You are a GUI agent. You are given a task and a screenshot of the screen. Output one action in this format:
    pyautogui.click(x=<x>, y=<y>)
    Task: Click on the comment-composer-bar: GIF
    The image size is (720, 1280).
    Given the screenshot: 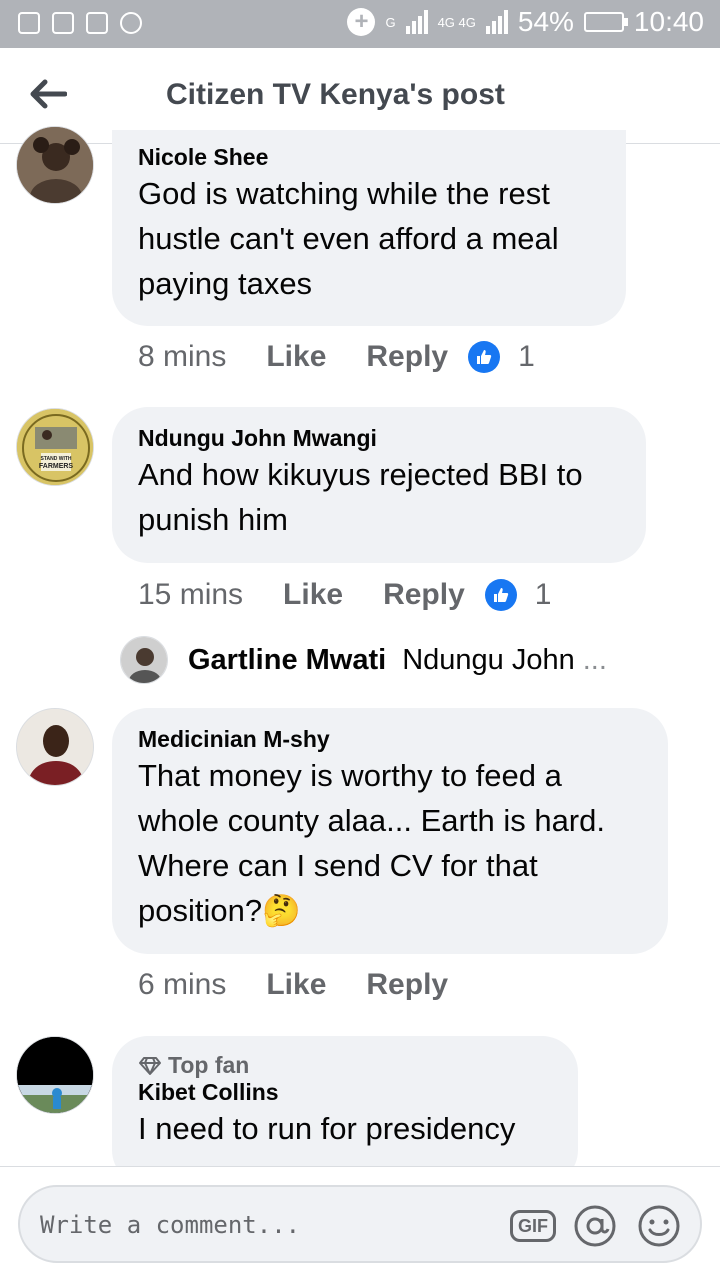 What is the action you would take?
    pyautogui.click(x=360, y=1223)
    